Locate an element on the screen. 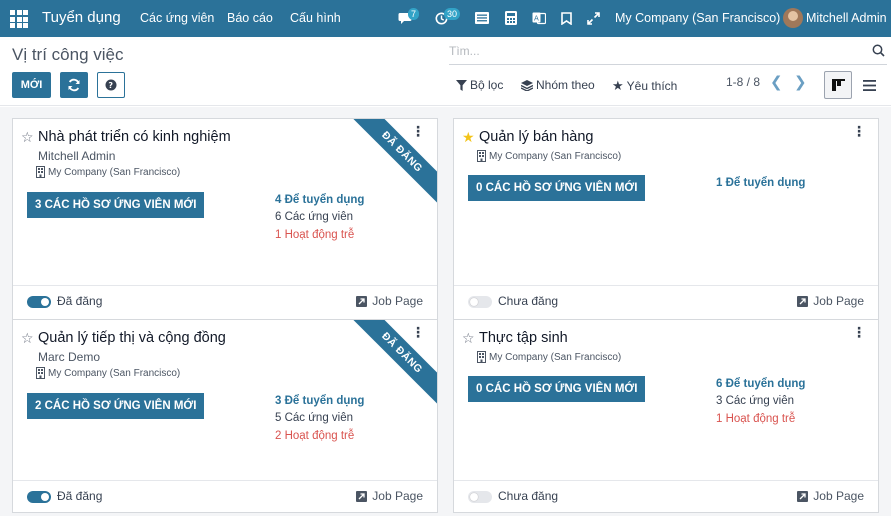 This screenshot has height=516, width=891. new-applications-button: 3 CÁC HỒ SƠ ỨNG VIÊN MỚI is located at coordinates (116, 205).